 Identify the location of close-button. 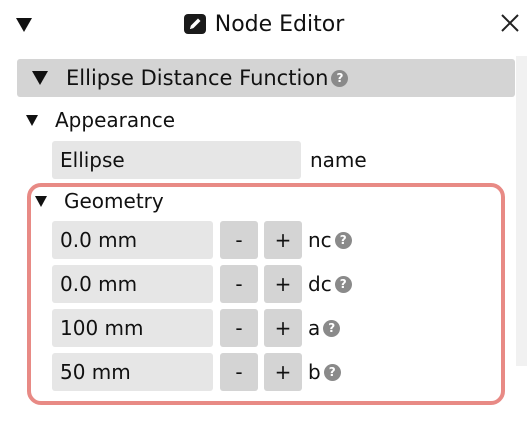
(512, 25).